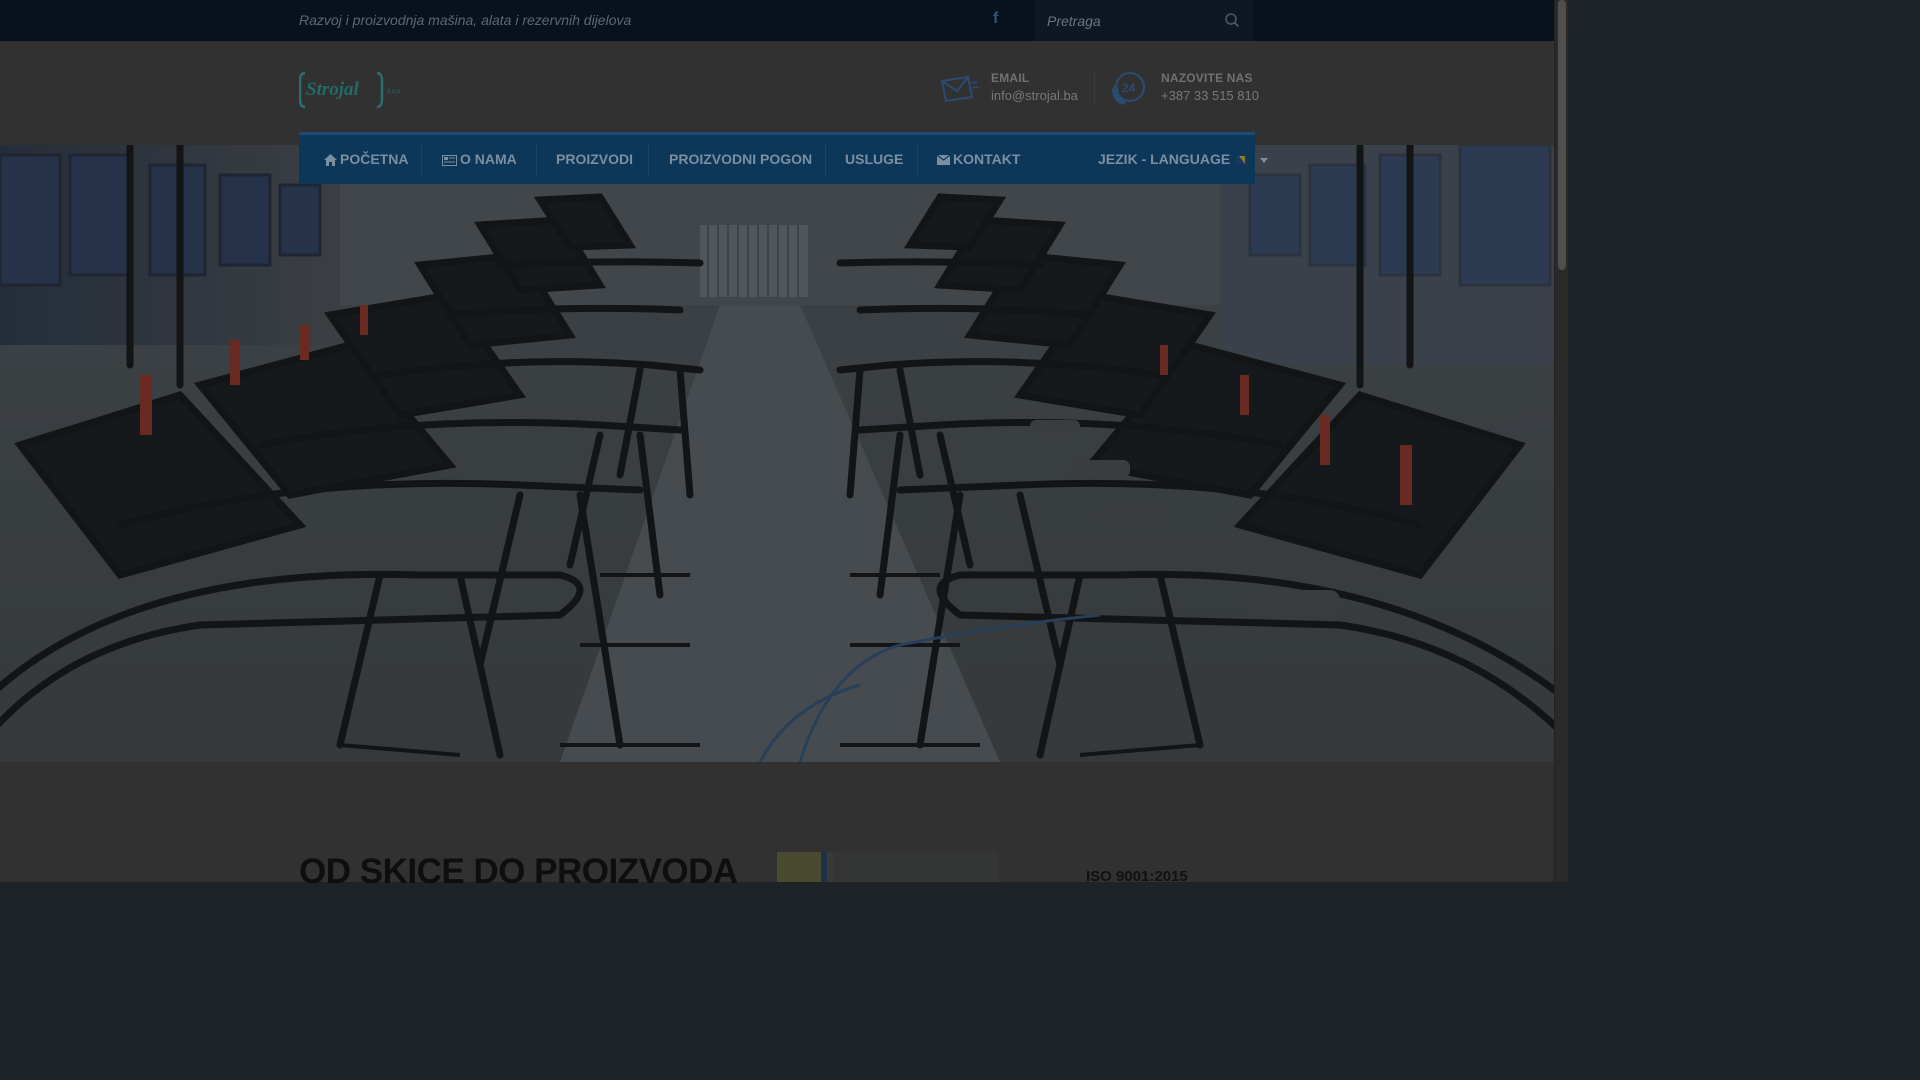 This screenshot has width=1920, height=1080. Describe the element at coordinates (1132, 21) in the screenshot. I see `search-input` at that location.